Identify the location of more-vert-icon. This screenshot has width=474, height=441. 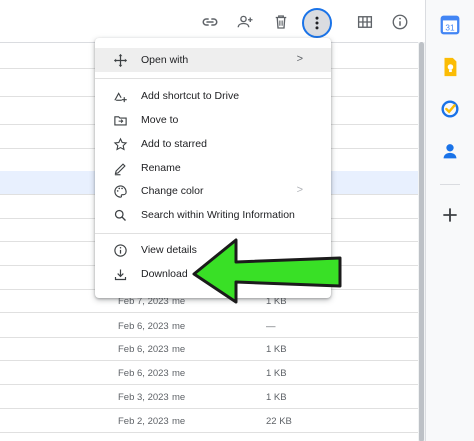
(317, 23).